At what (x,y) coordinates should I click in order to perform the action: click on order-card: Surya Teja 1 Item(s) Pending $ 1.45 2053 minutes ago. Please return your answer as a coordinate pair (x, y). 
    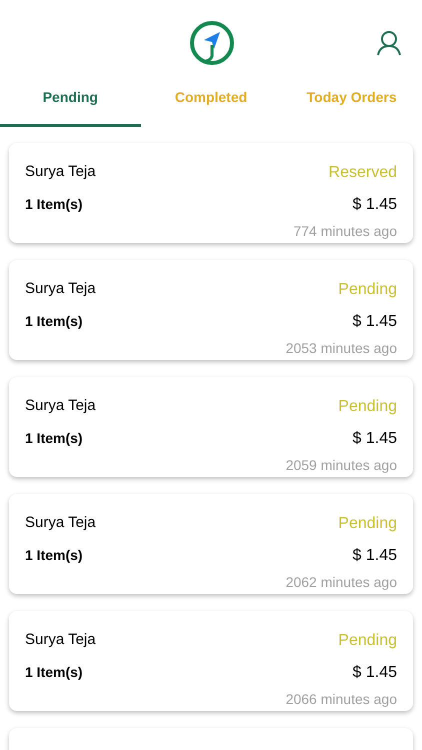
    Looking at the image, I should click on (211, 310).